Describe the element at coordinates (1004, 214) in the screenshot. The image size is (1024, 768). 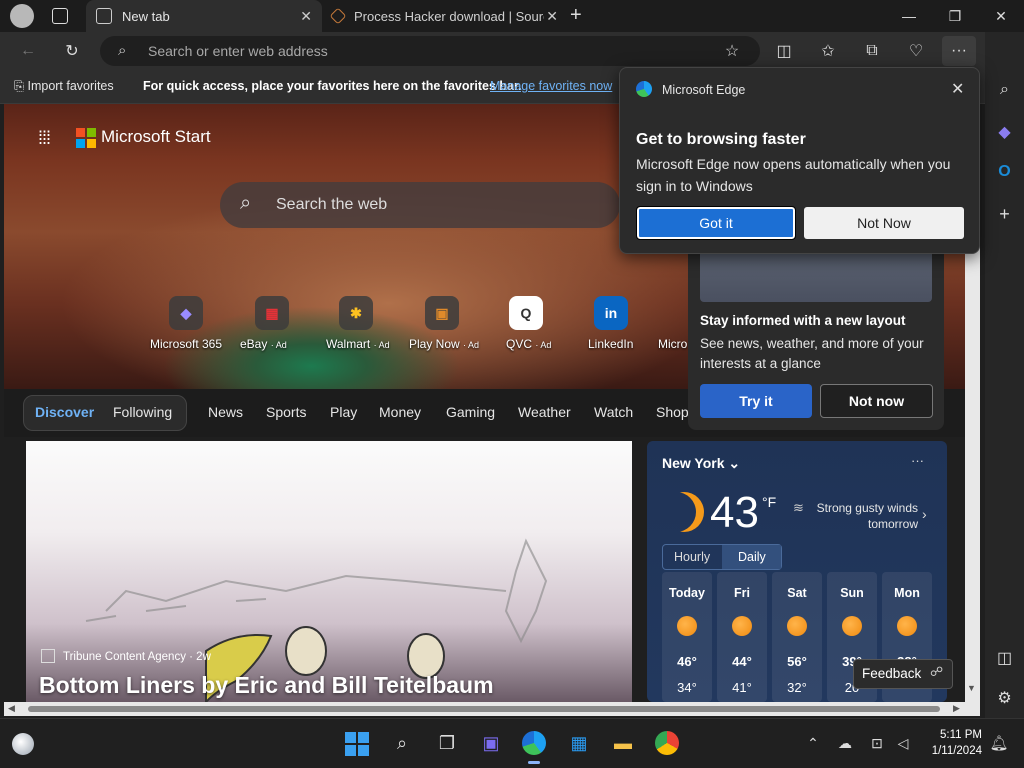
I see `add-sidebar-app-icon: +` at that location.